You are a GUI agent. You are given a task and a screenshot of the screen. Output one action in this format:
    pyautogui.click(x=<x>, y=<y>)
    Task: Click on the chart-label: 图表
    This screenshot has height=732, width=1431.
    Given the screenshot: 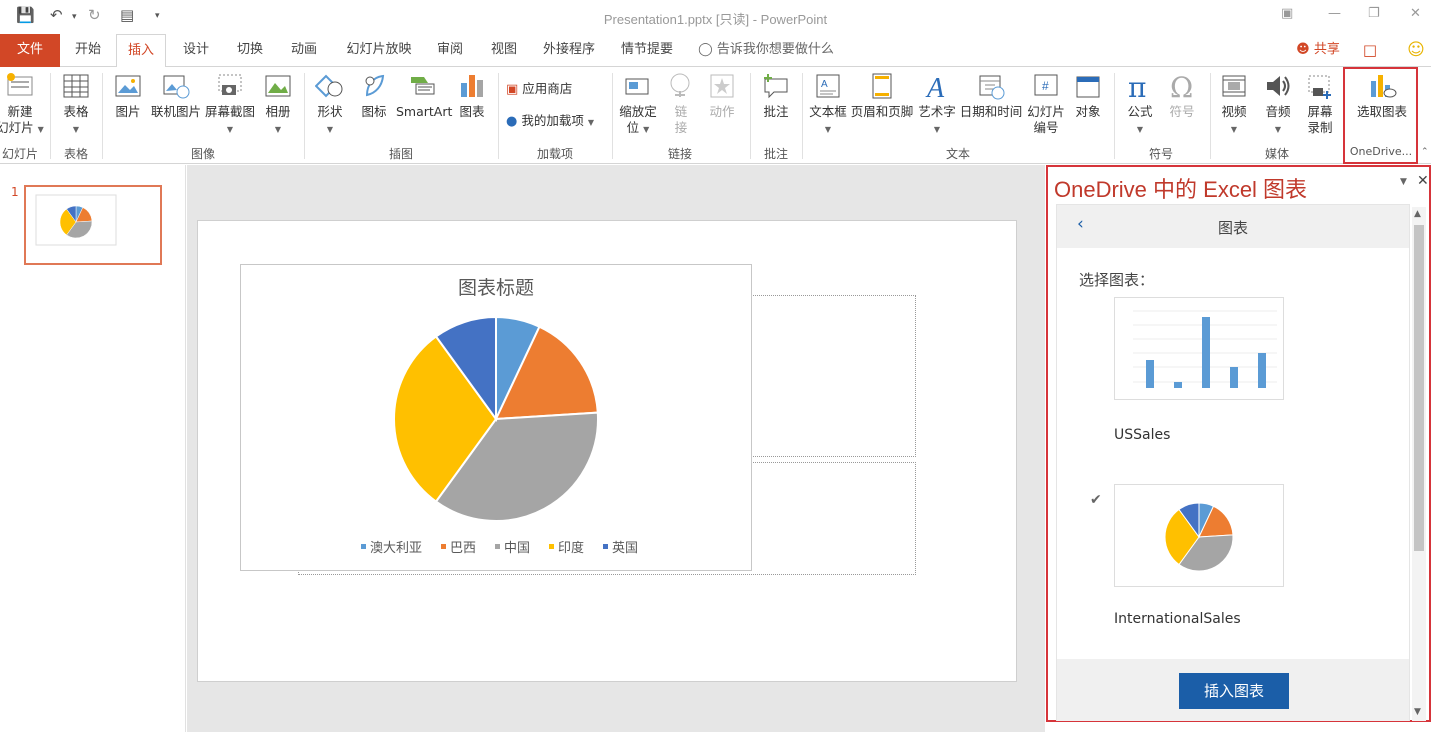 What is the action you would take?
    pyautogui.click(x=472, y=111)
    